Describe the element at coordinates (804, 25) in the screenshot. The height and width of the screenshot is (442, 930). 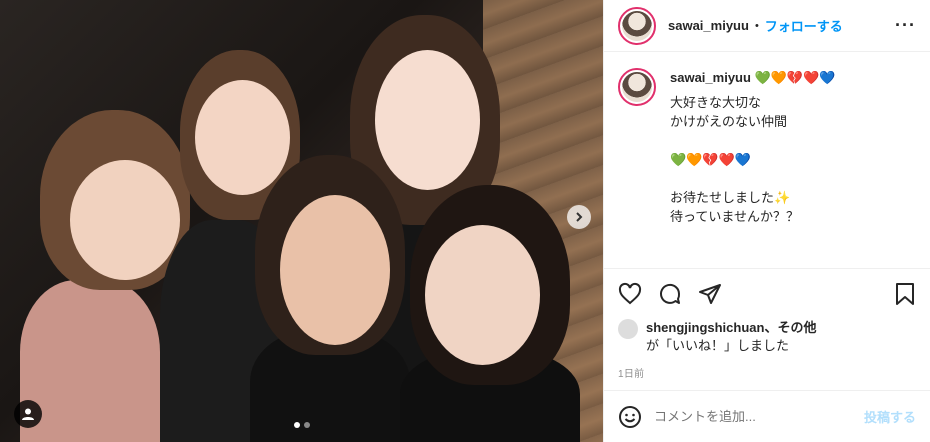
I see `follow-button: フォローする` at that location.